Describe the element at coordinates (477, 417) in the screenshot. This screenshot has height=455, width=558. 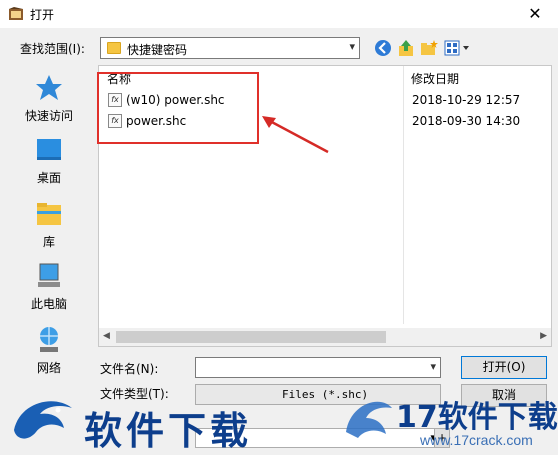
I see `watermark-brand: 17软件下载` at that location.